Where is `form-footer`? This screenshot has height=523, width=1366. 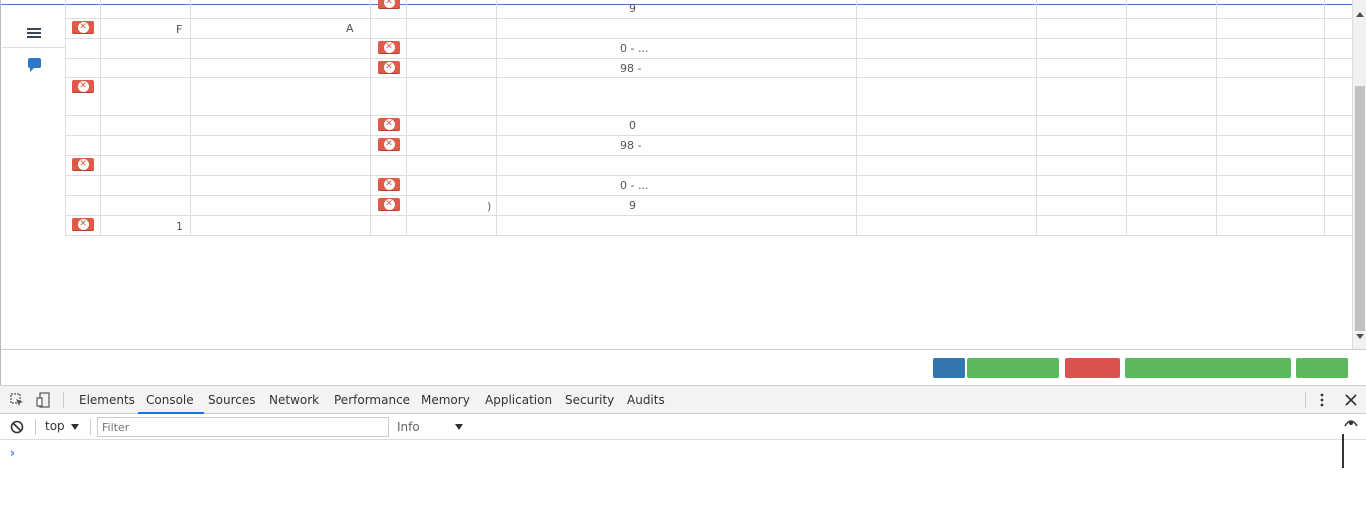
form-footer is located at coordinates (683, 367).